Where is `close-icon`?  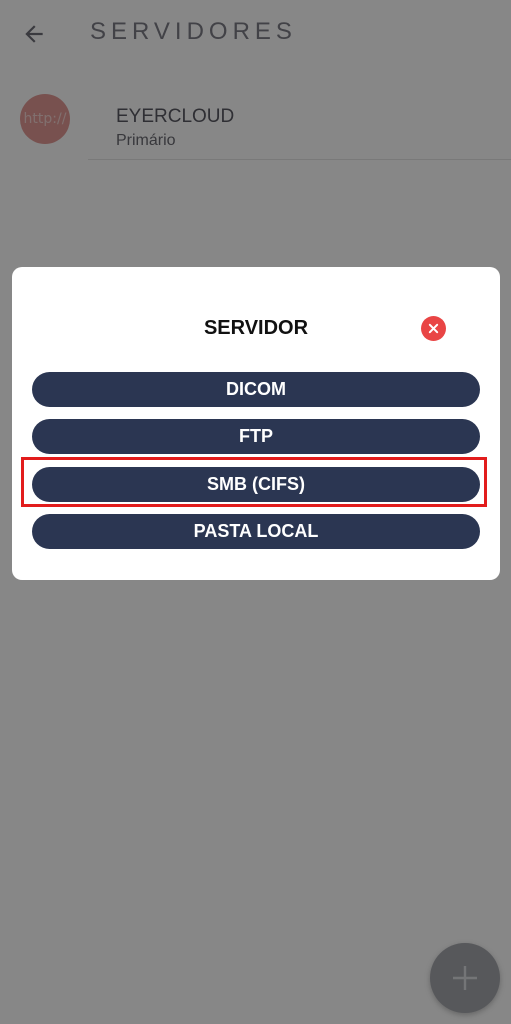 close-icon is located at coordinates (433, 328).